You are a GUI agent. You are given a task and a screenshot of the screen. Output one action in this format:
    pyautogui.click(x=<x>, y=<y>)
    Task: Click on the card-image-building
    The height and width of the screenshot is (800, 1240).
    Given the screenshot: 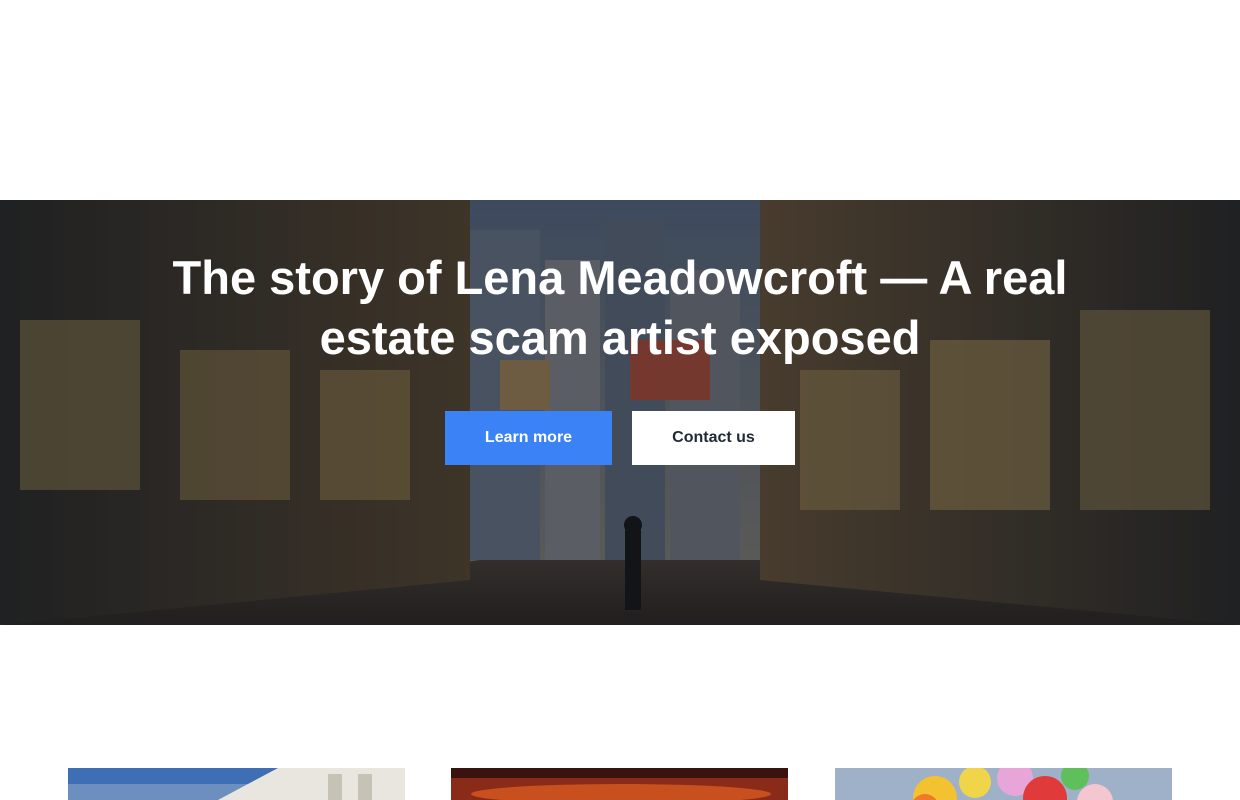 What is the action you would take?
    pyautogui.click(x=236, y=784)
    